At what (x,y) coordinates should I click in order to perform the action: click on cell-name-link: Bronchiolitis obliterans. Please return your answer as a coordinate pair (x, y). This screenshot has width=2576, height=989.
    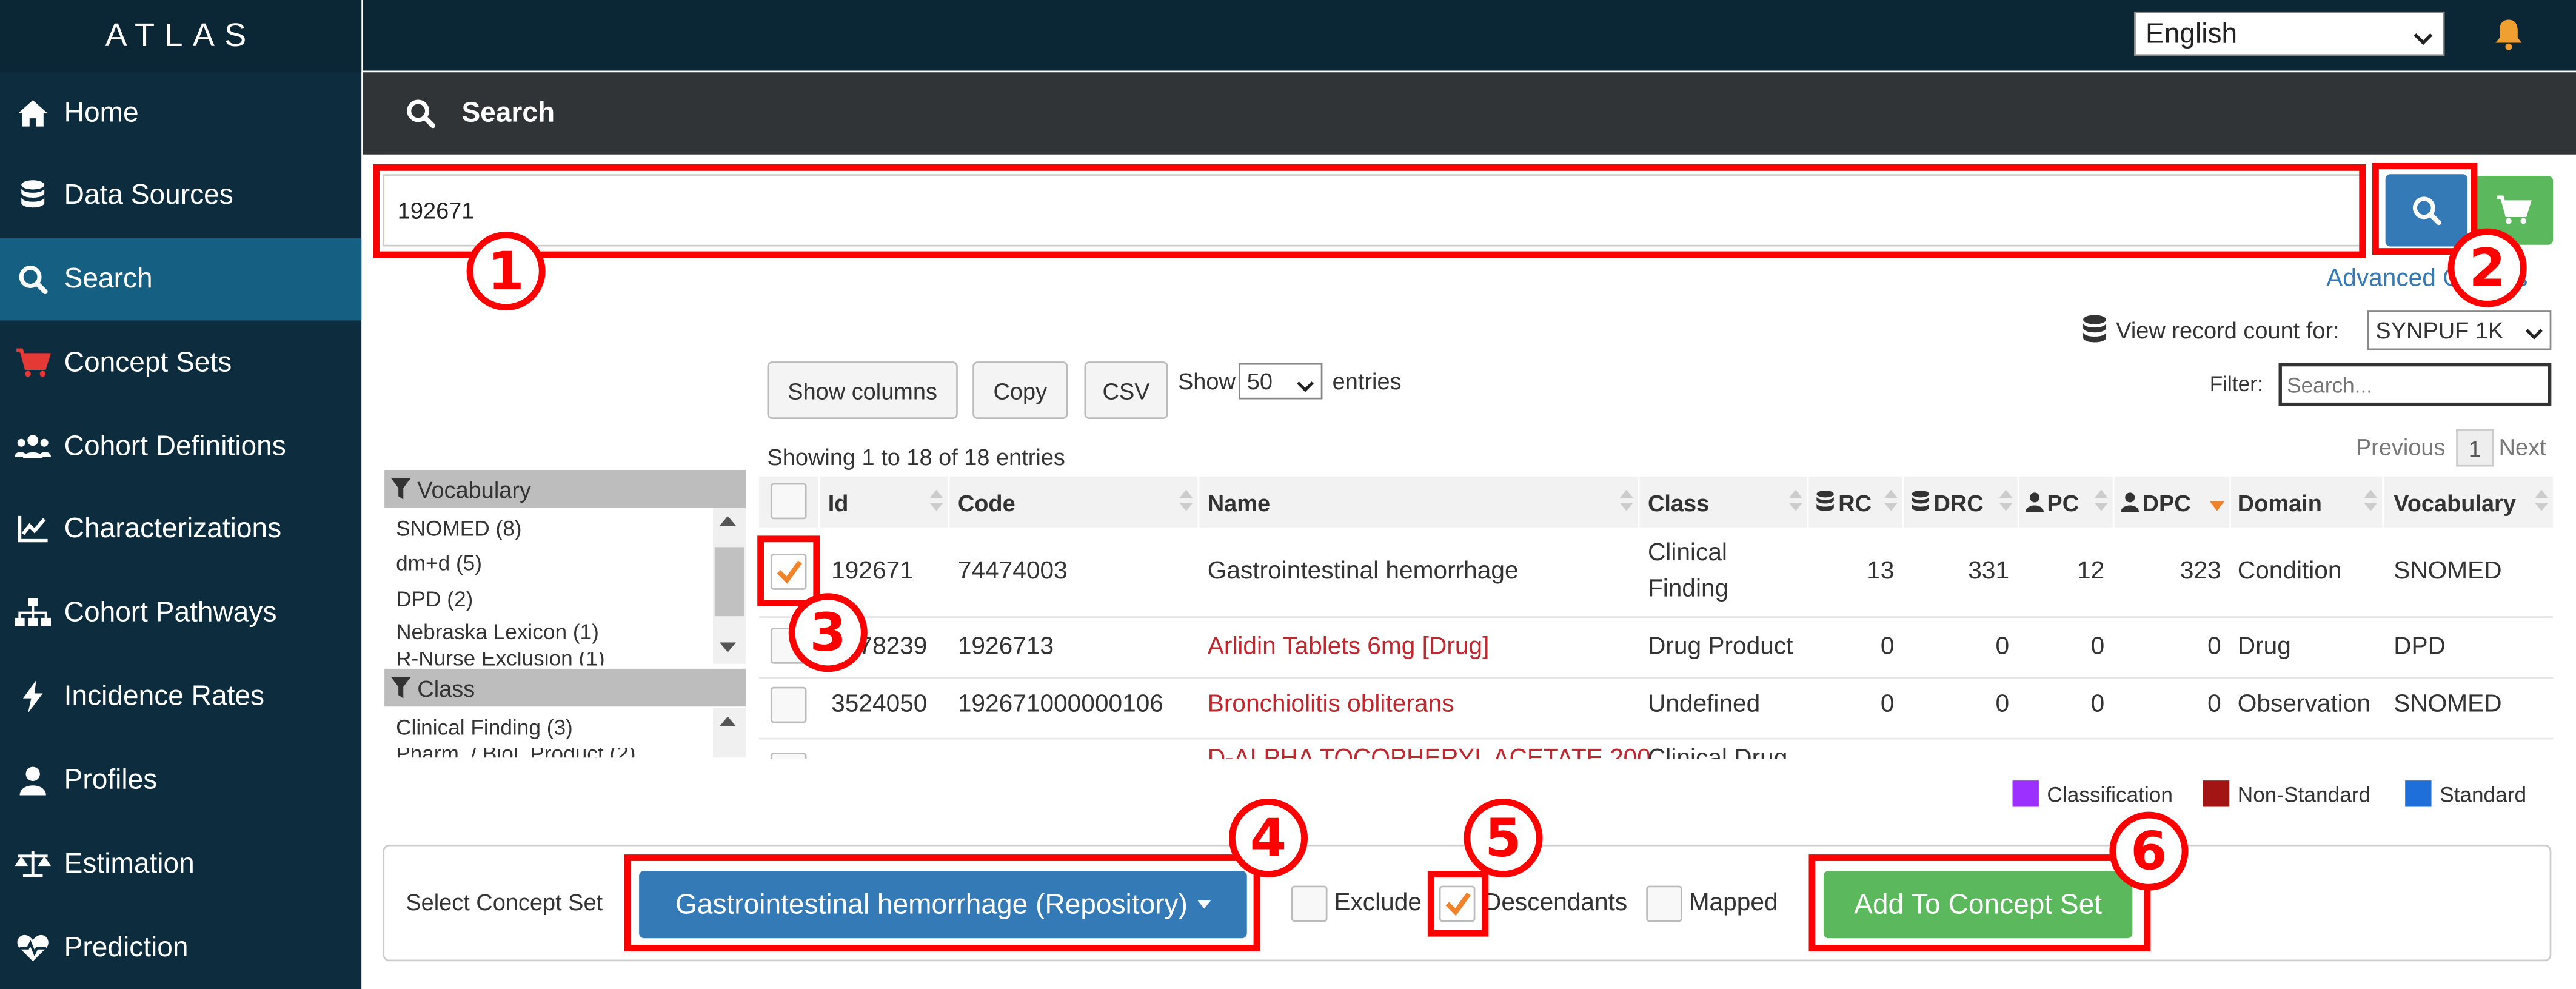
    Looking at the image, I should click on (1331, 704).